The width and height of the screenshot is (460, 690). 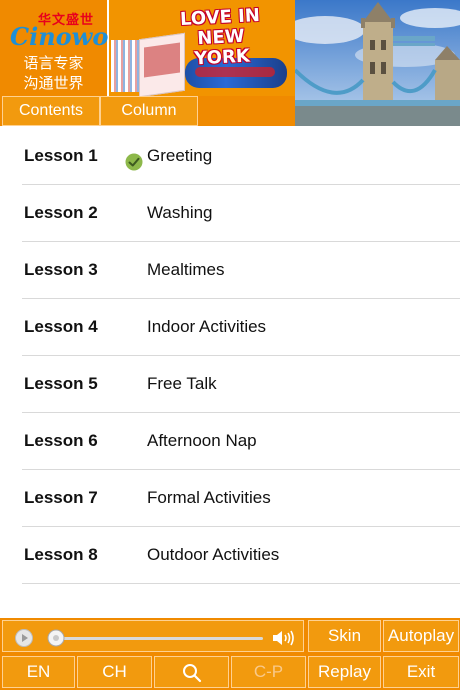 I want to click on skin-button: Skin, so click(x=344, y=636).